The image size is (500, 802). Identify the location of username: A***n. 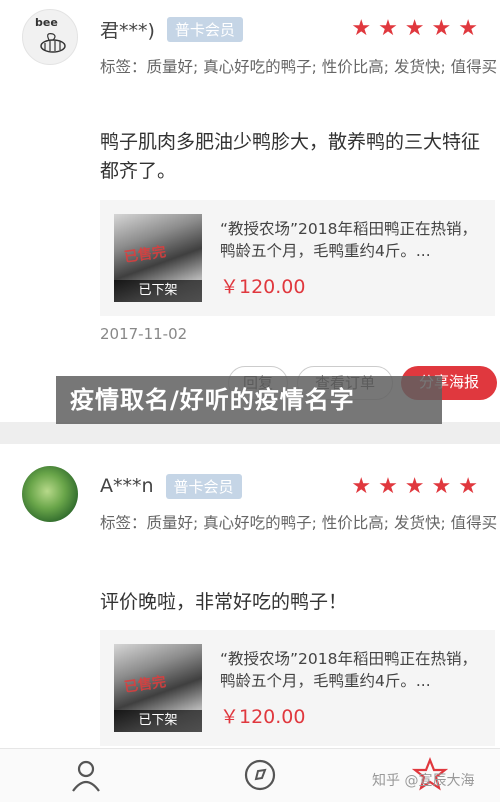
(127, 486).